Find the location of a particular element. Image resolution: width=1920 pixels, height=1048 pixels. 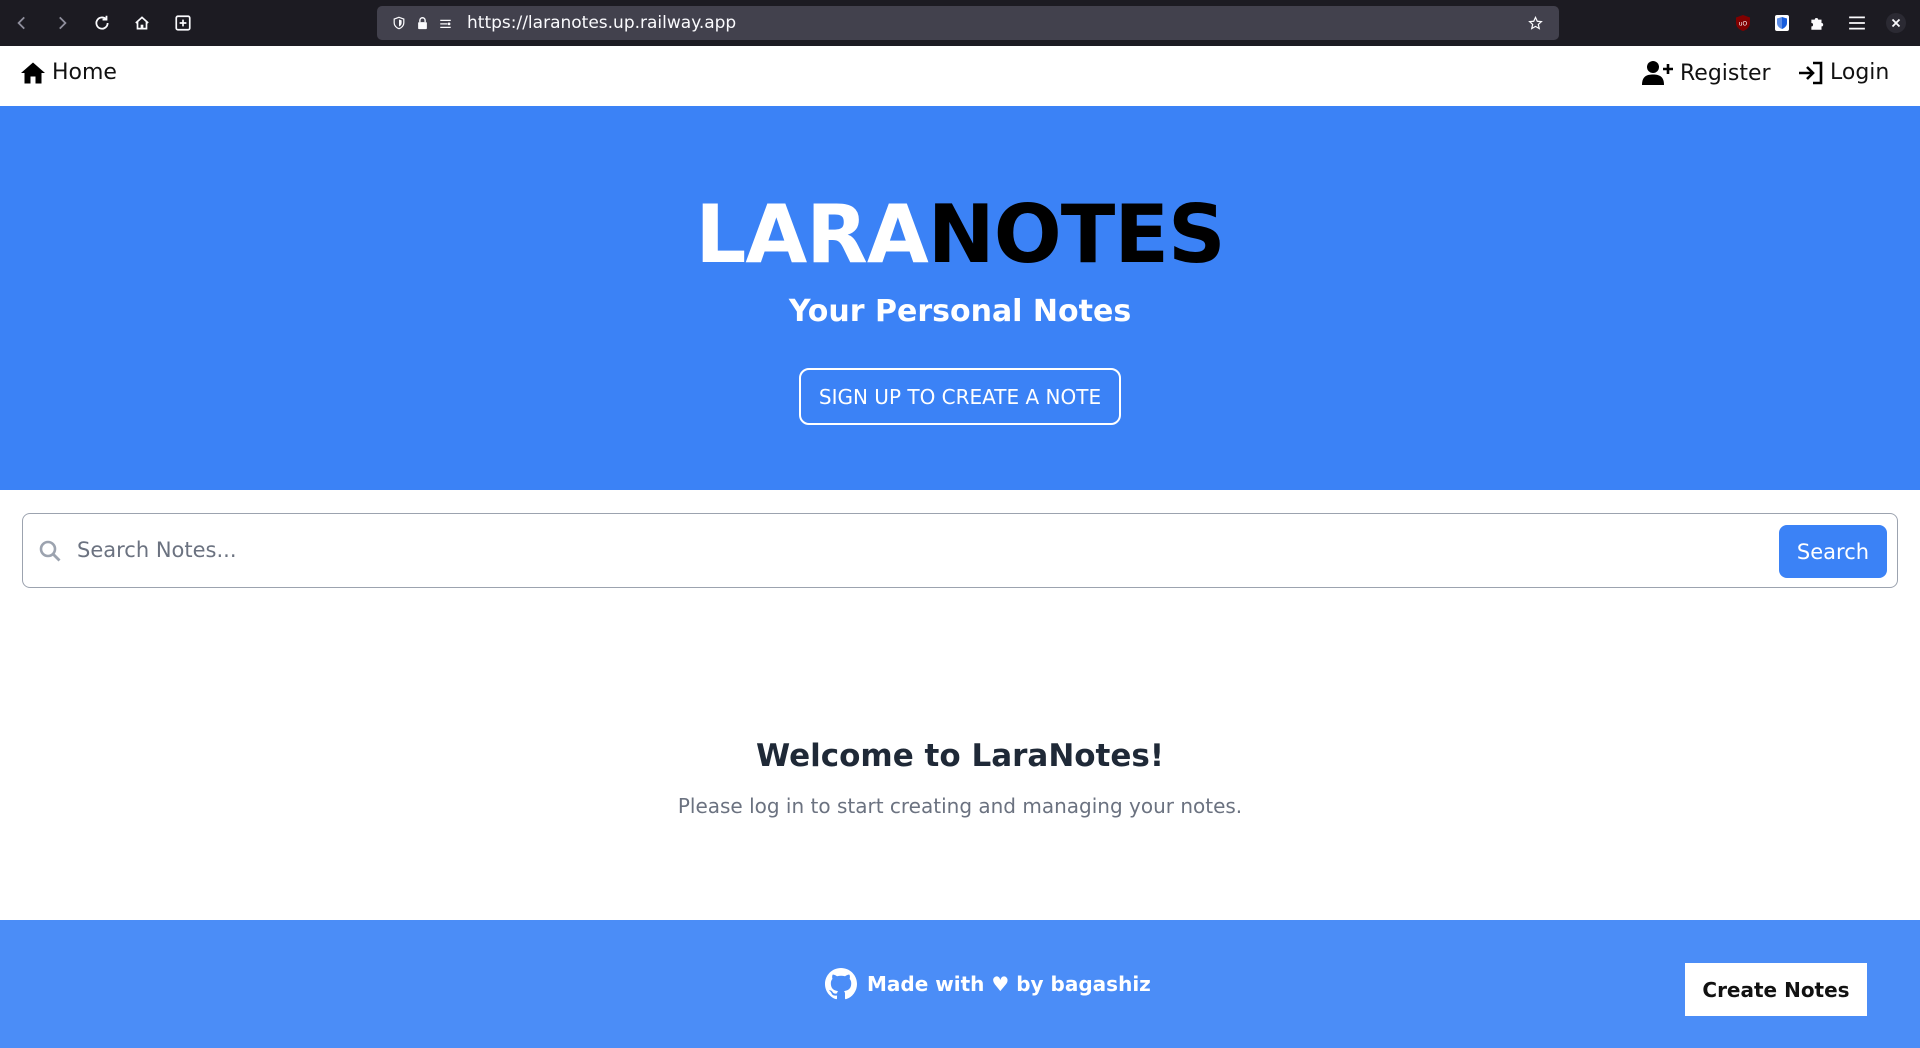

nav-home-label: Home is located at coordinates (84, 72).